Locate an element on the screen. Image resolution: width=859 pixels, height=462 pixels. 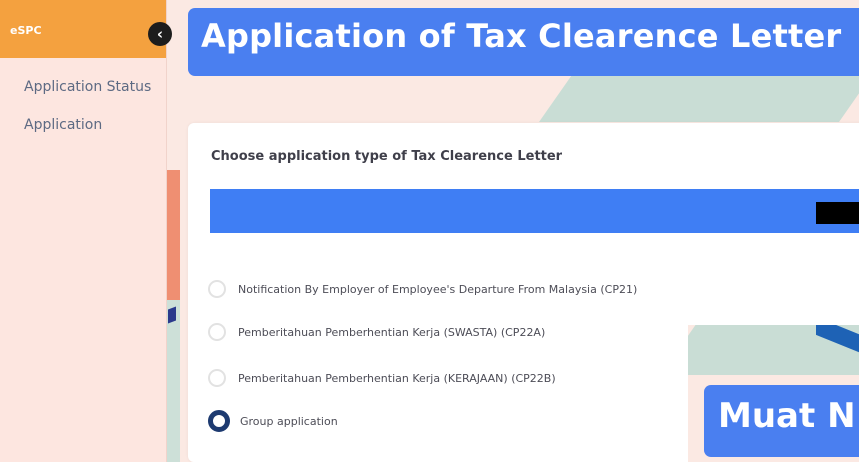
selection-bar is located at coordinates (534, 211).